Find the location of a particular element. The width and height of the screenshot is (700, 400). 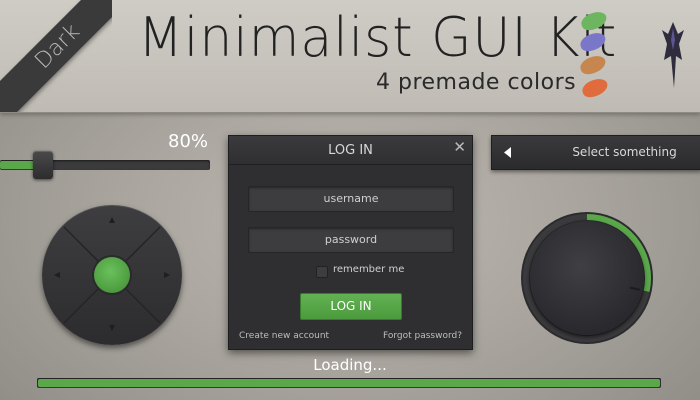

forgot-password-link: Forgot password? is located at coordinates (422, 336).